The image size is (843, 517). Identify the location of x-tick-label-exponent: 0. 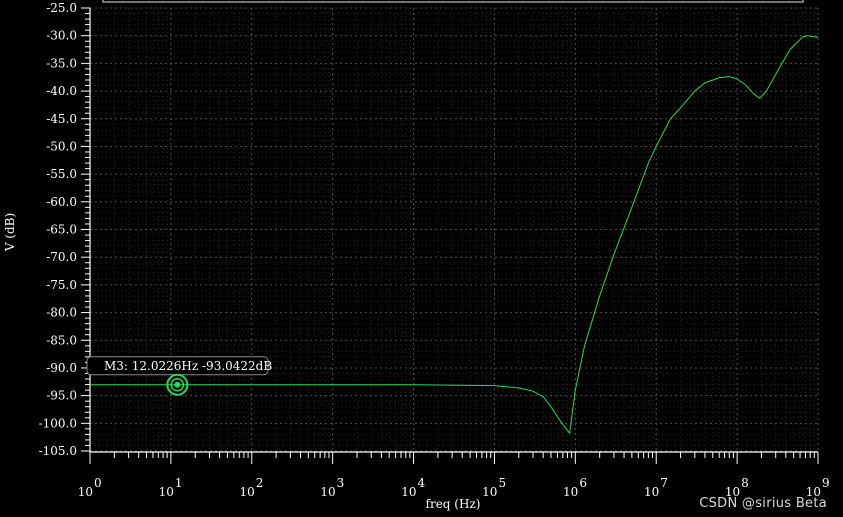
(98, 483).